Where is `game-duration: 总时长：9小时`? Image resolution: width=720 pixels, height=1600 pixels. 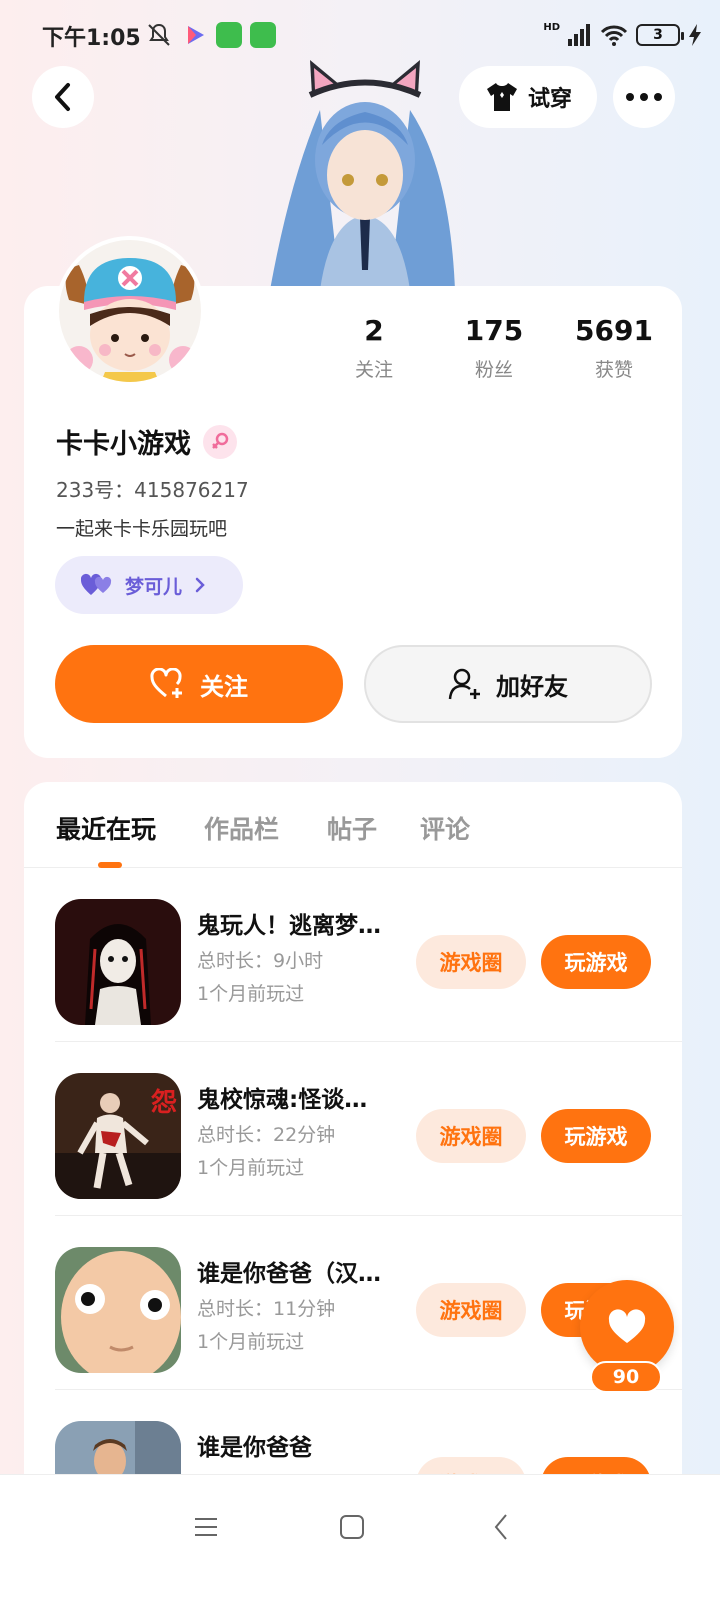 game-duration: 总时长：9小时 is located at coordinates (260, 961).